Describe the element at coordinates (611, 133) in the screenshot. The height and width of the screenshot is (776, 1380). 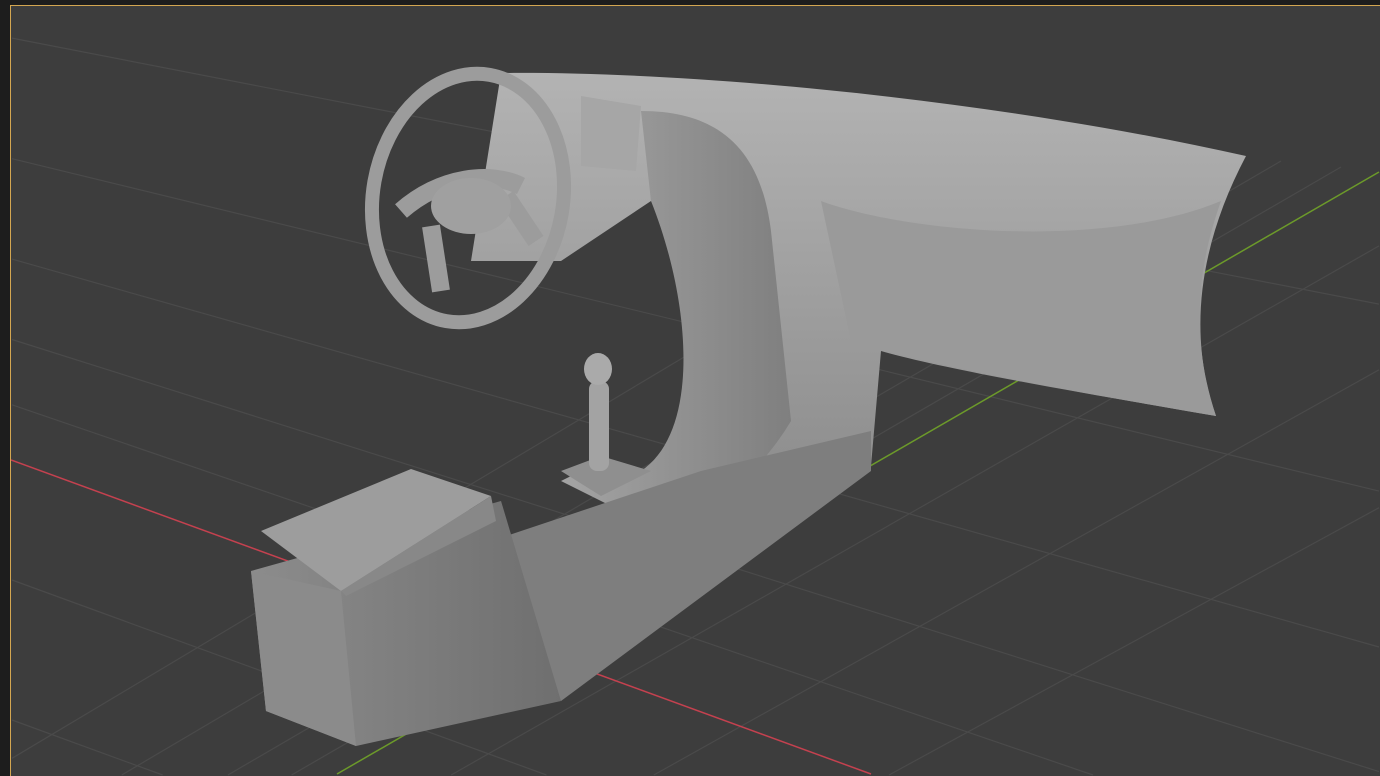
I see `instrument-hood` at that location.